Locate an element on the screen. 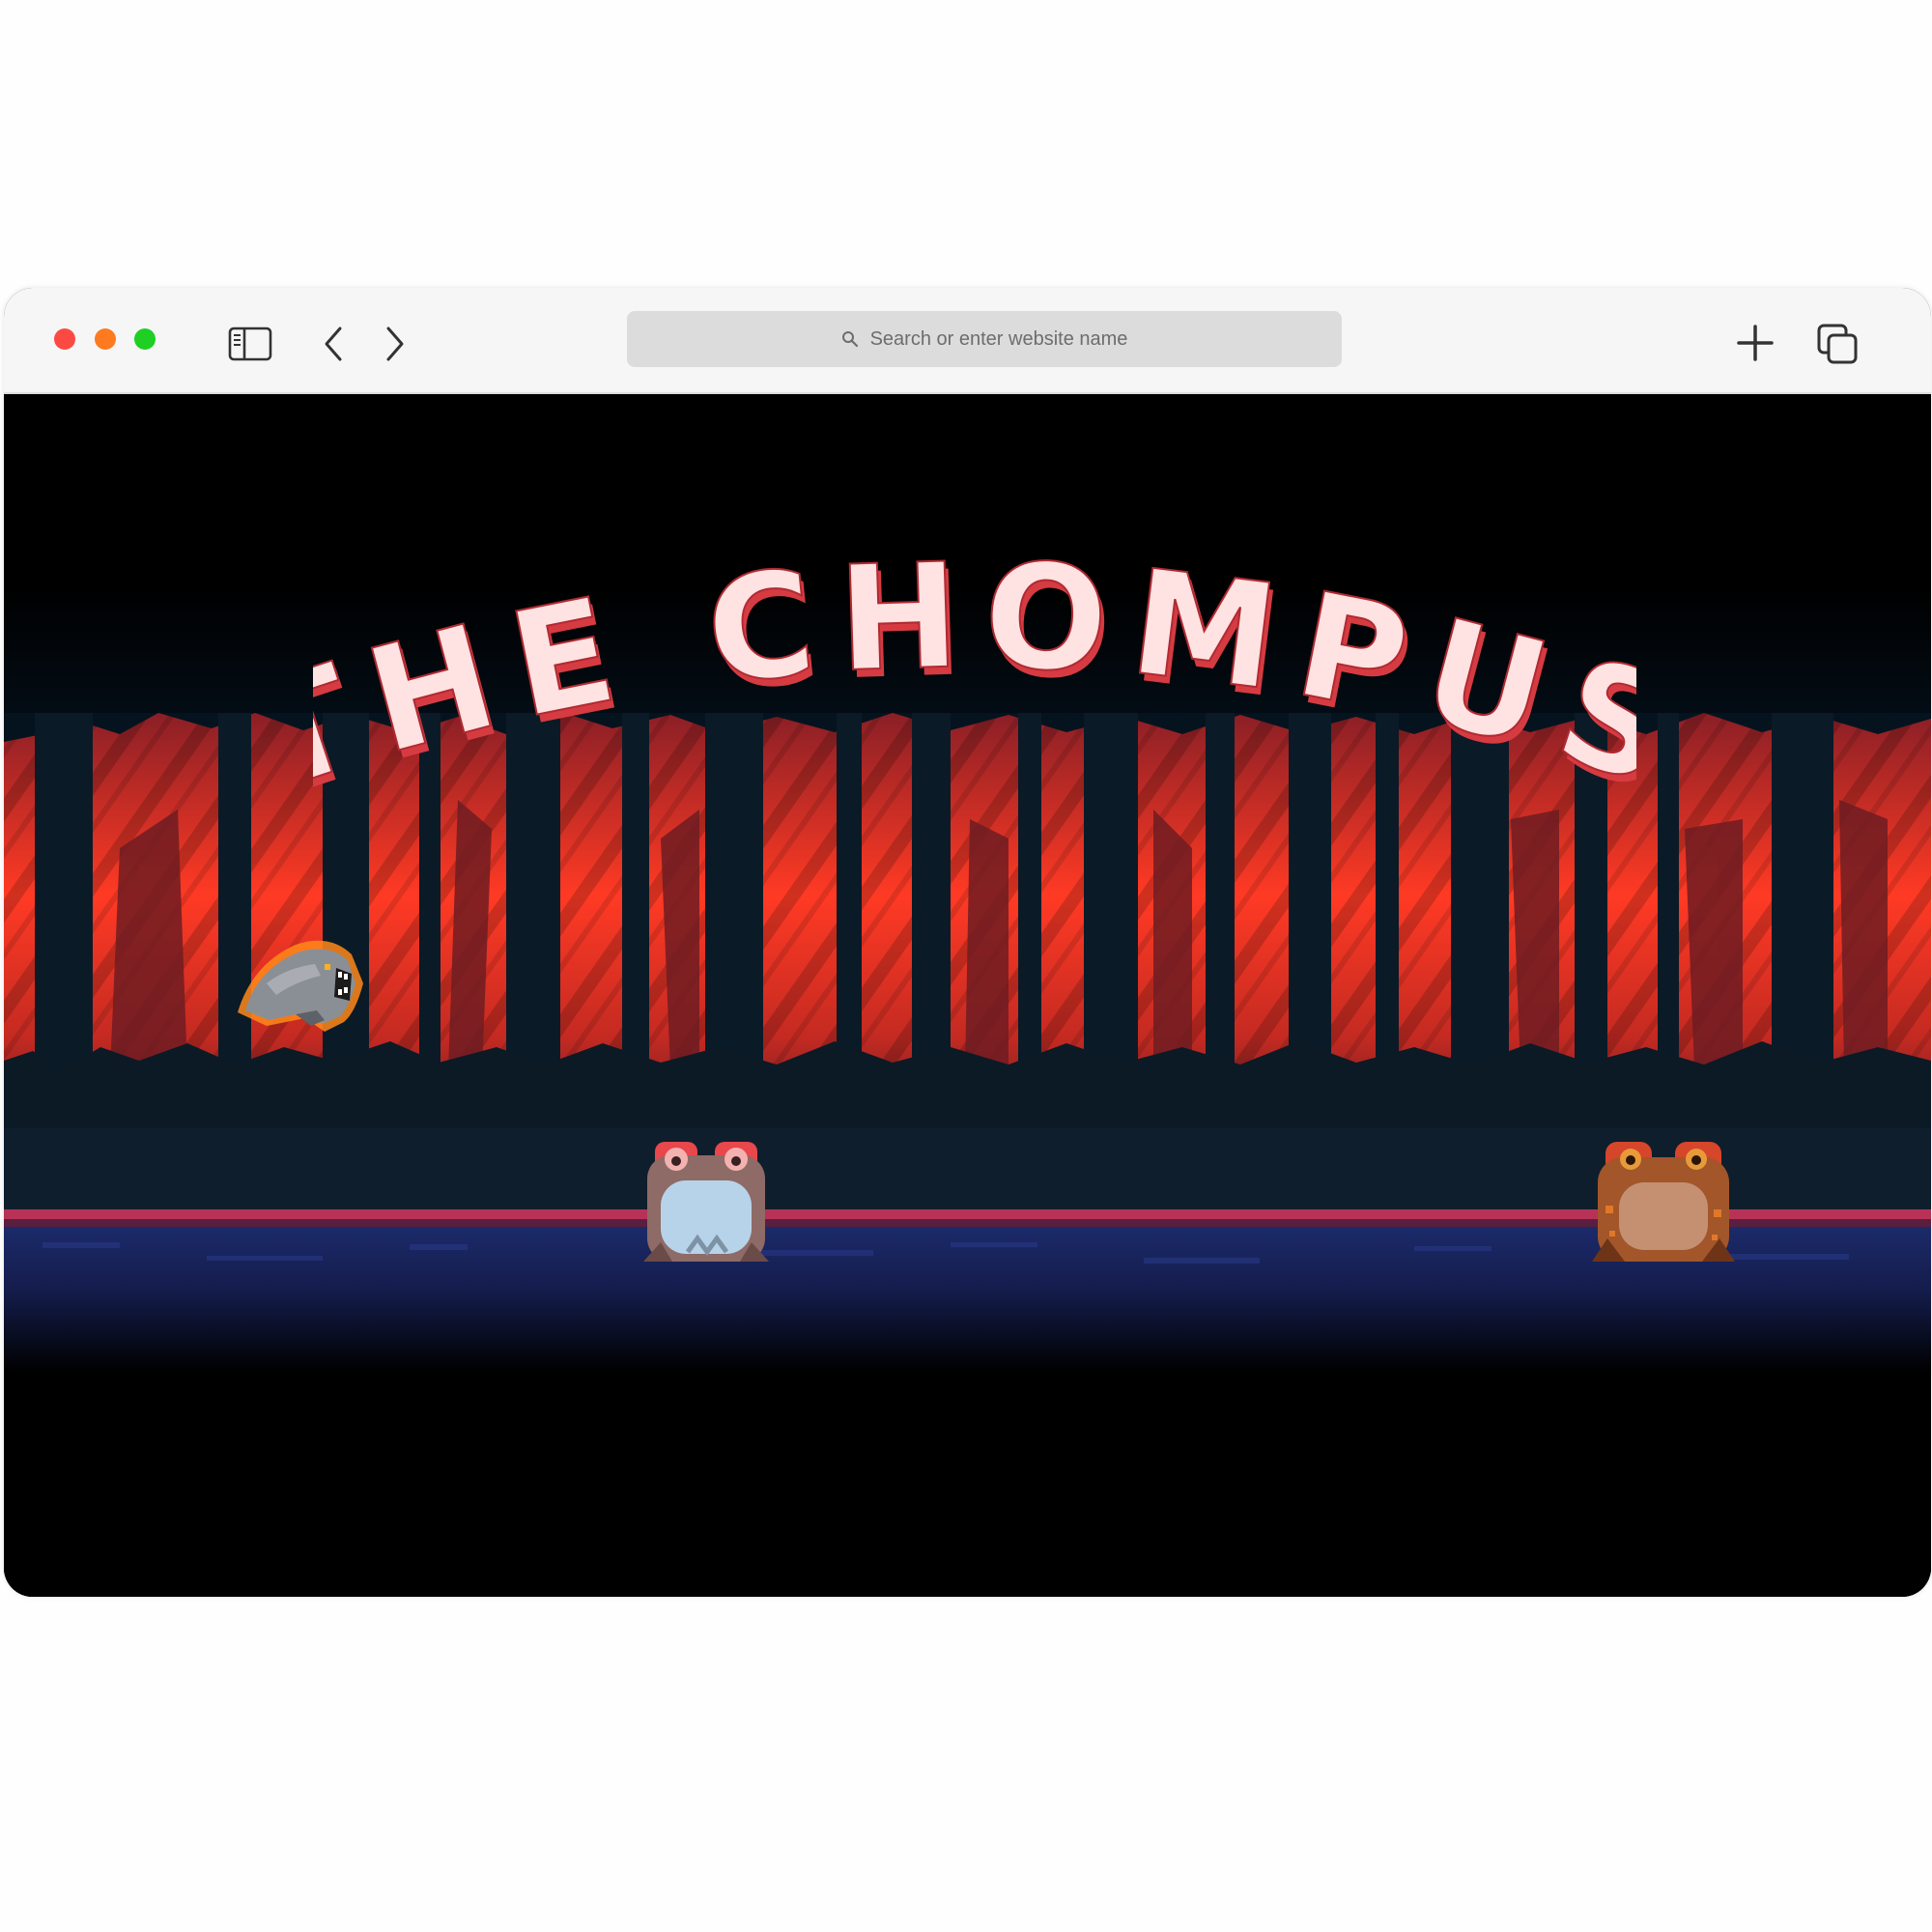 The width and height of the screenshot is (1932, 1932). tab-overview-icon is located at coordinates (1837, 344).